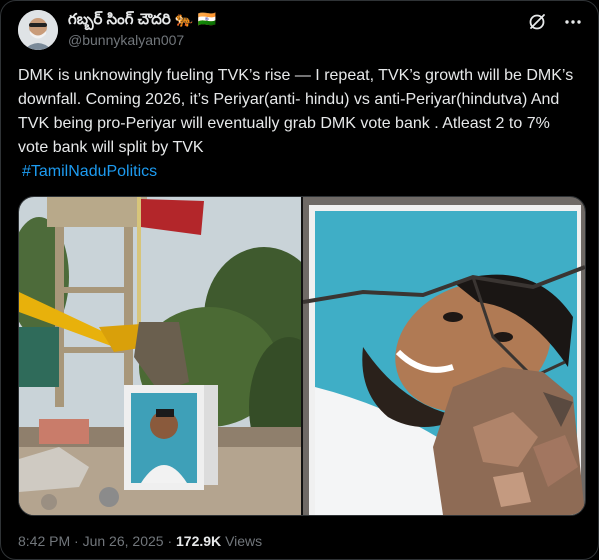  What do you see at coordinates (44, 541) in the screenshot?
I see `tweet-time: 8:42 PM` at bounding box center [44, 541].